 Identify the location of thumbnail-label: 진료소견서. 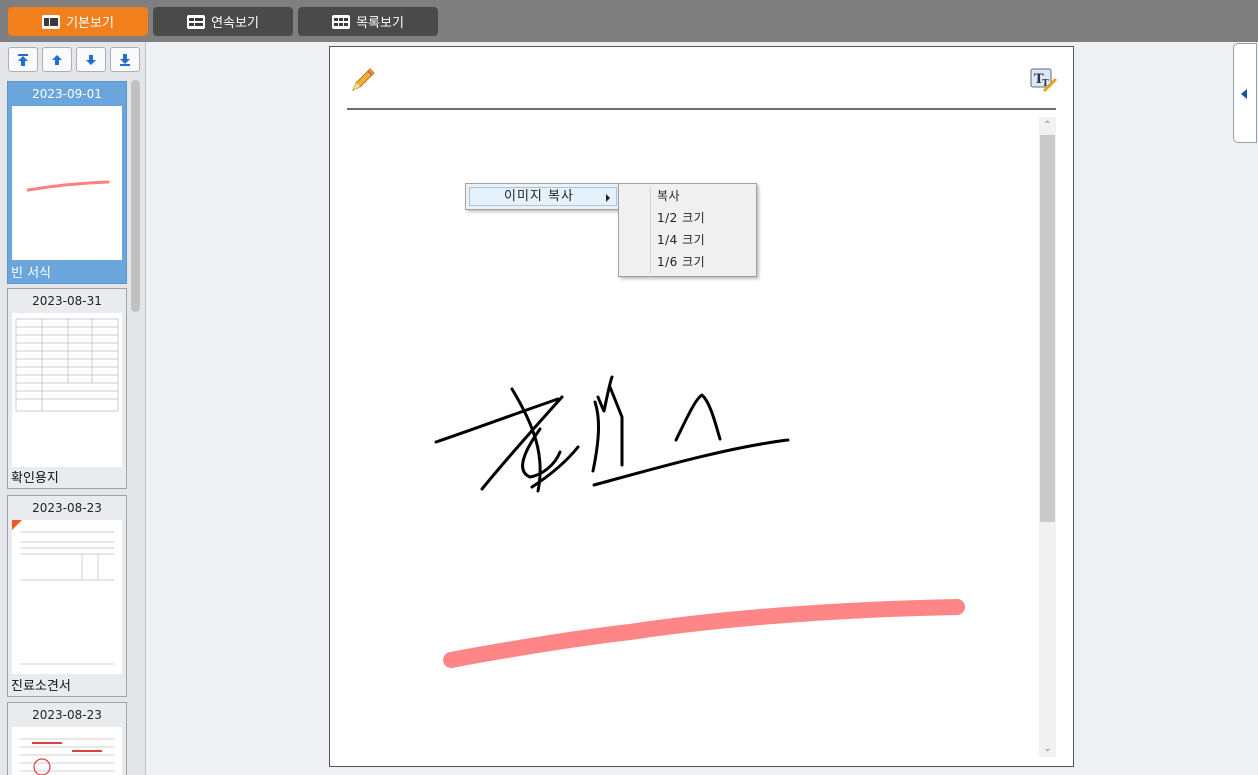
(41, 686).